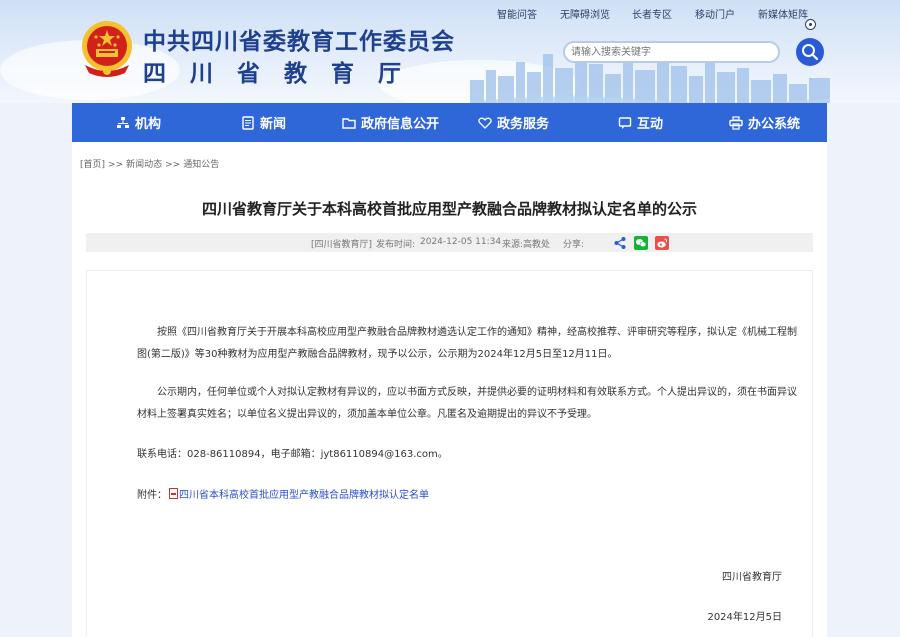 This screenshot has height=637, width=900. I want to click on share-label: 分享:, so click(574, 245).